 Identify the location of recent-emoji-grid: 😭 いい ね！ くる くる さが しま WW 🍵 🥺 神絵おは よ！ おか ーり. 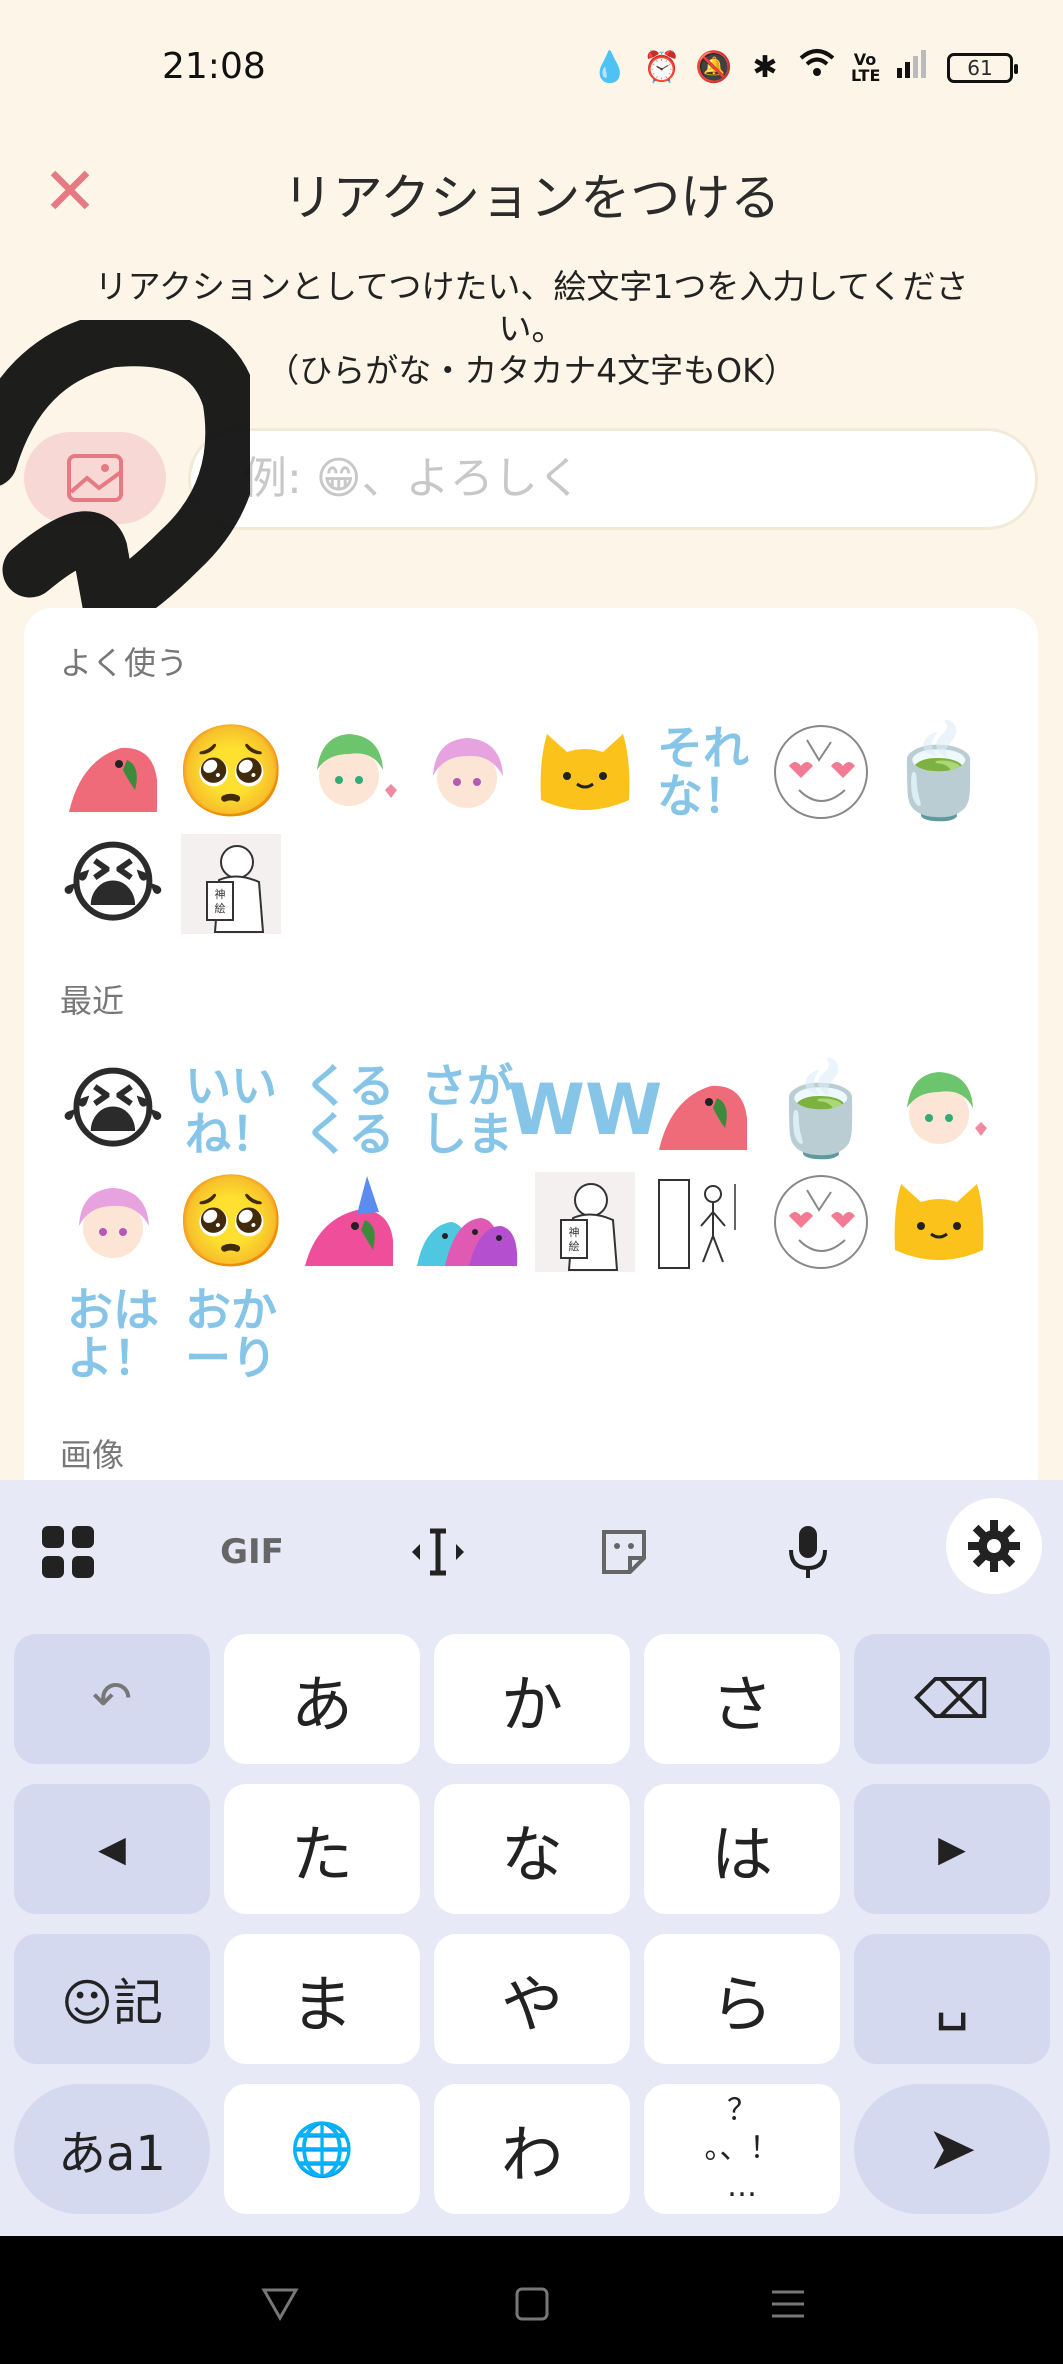
(534, 1222).